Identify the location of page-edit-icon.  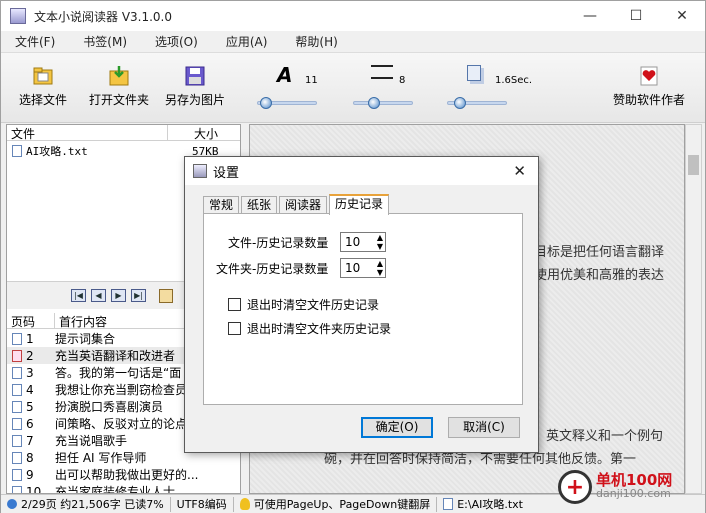
(17, 355).